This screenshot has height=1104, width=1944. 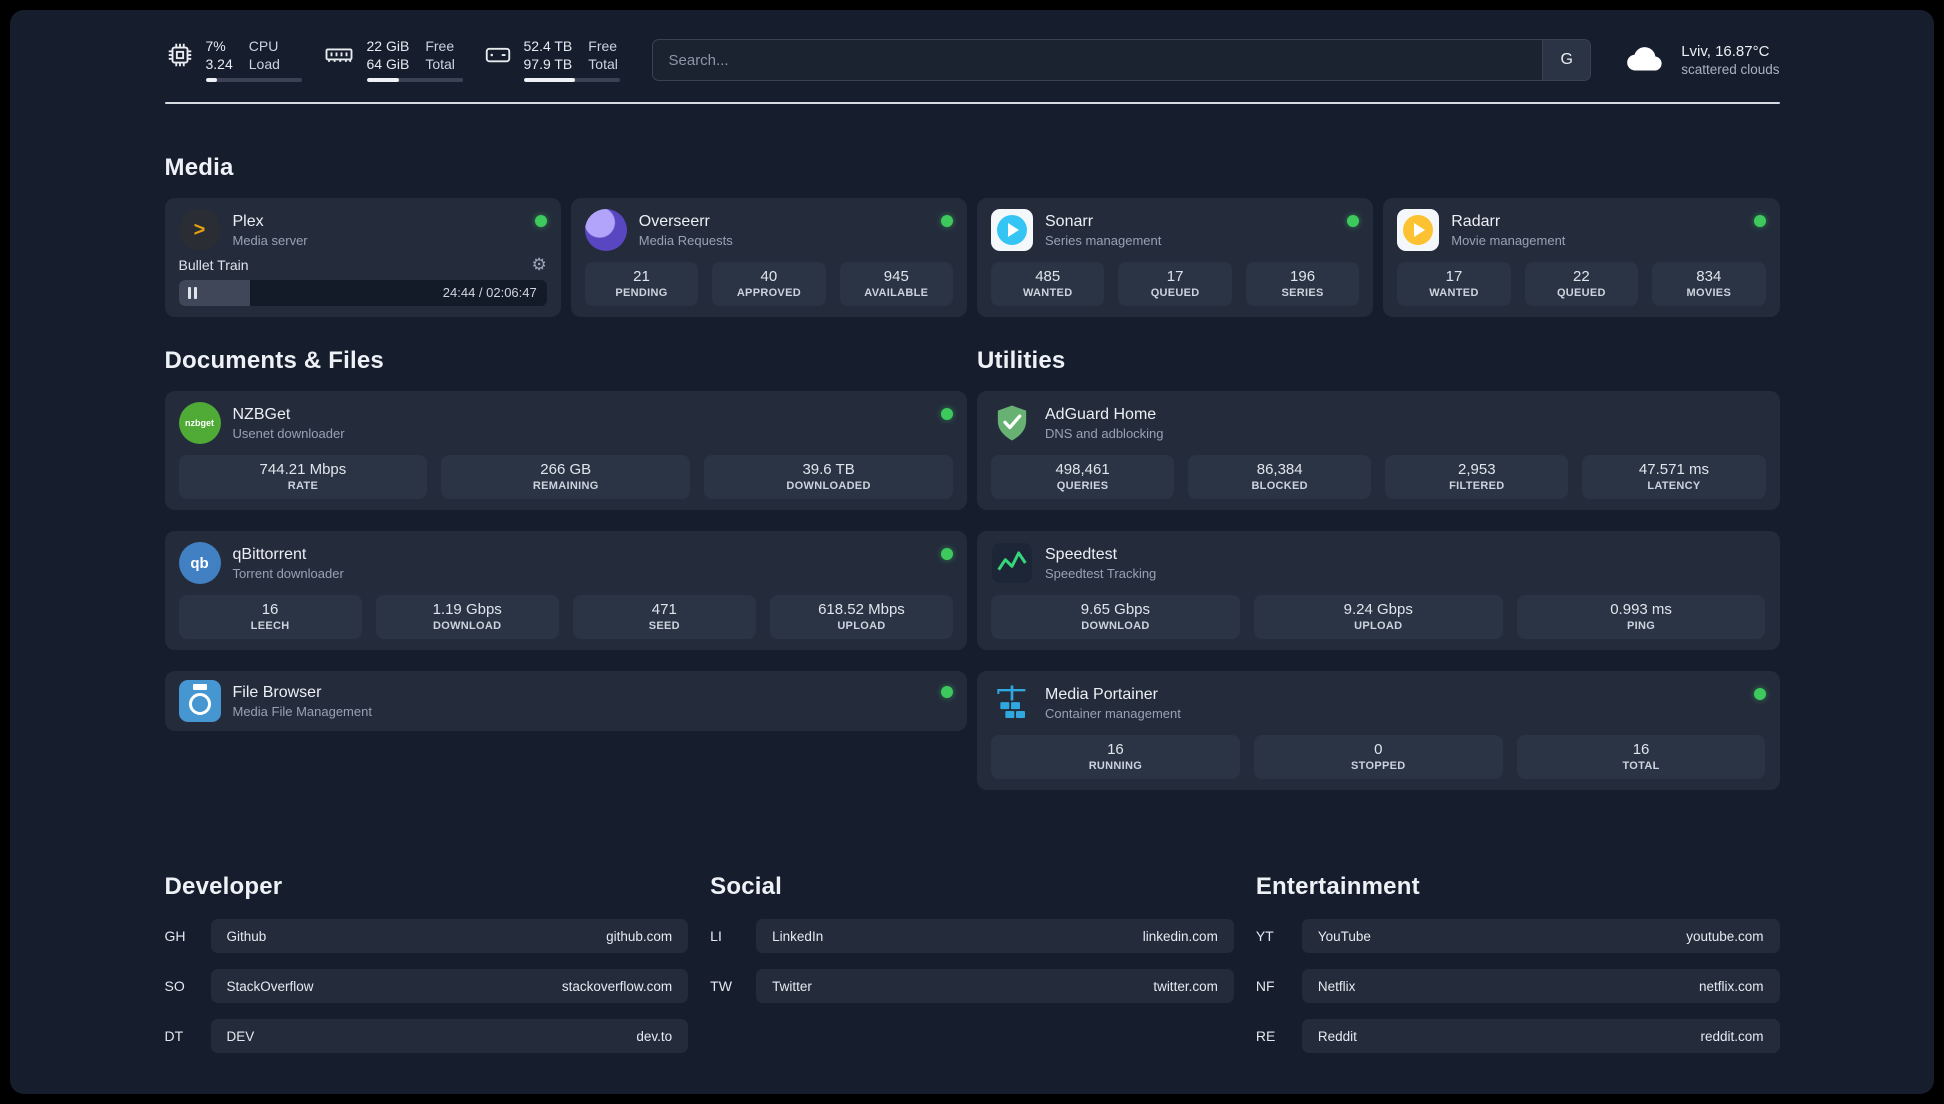 What do you see at coordinates (1012, 563) in the screenshot?
I see `speedtest-chart-icon` at bounding box center [1012, 563].